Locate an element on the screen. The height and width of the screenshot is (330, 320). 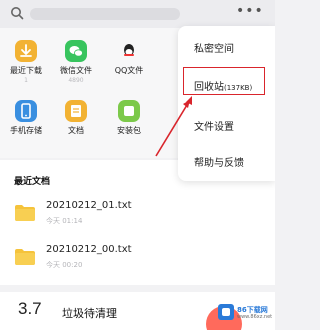
category-label: 手机存储 is located at coordinates (26, 130).